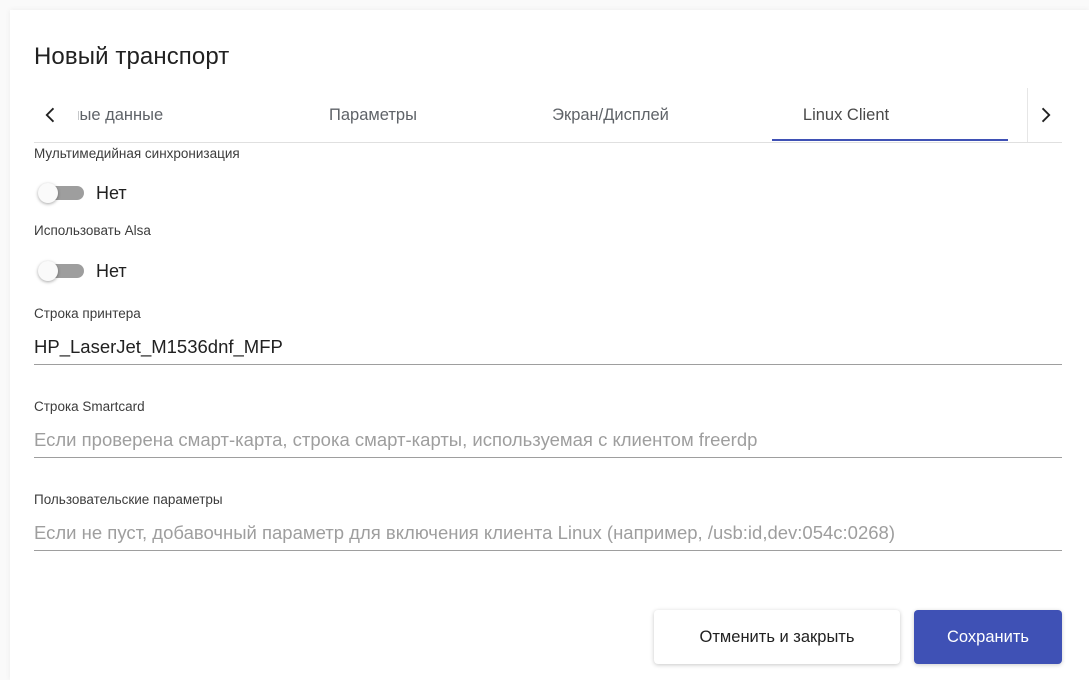 Image resolution: width=1089 pixels, height=680 pixels. What do you see at coordinates (89, 406) in the screenshot?
I see `smartcard-string-label: Строка Smartcard` at bounding box center [89, 406].